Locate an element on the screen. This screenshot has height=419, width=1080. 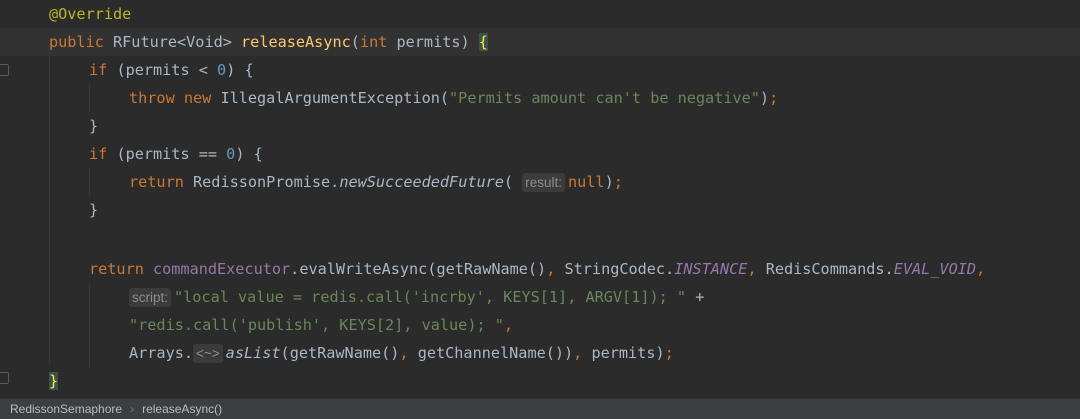
code-token: throw new is located at coordinates (175, 98).